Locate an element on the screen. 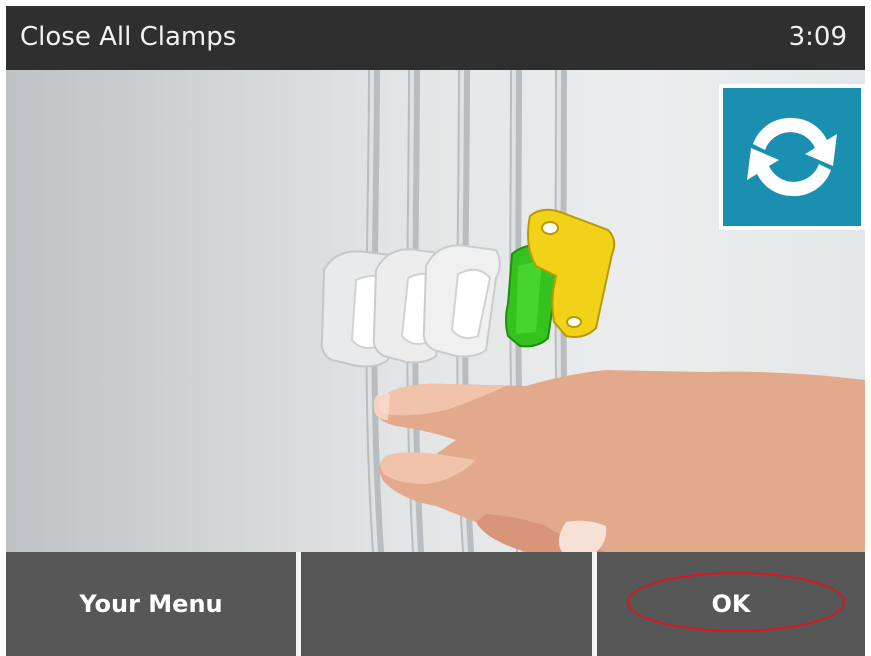 Image resolution: width=871 pixels, height=656 pixels. your-menu-label: Your Menu is located at coordinates (151, 604).